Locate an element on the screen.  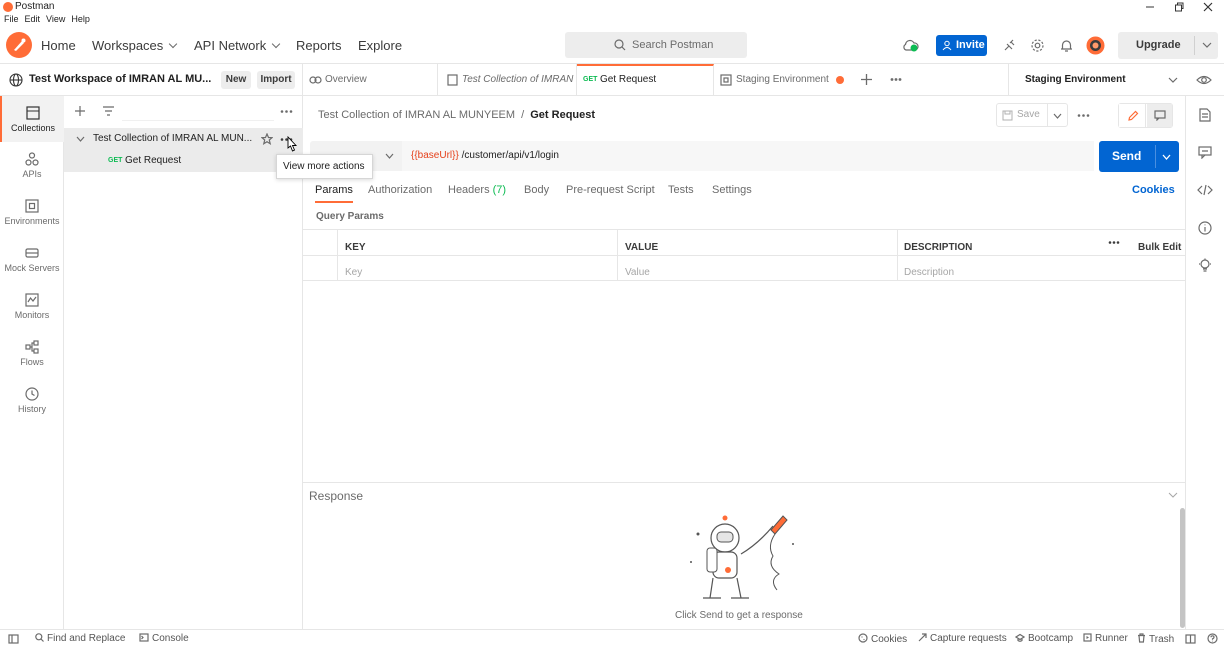
method-badge: GET is located at coordinates (590, 79).